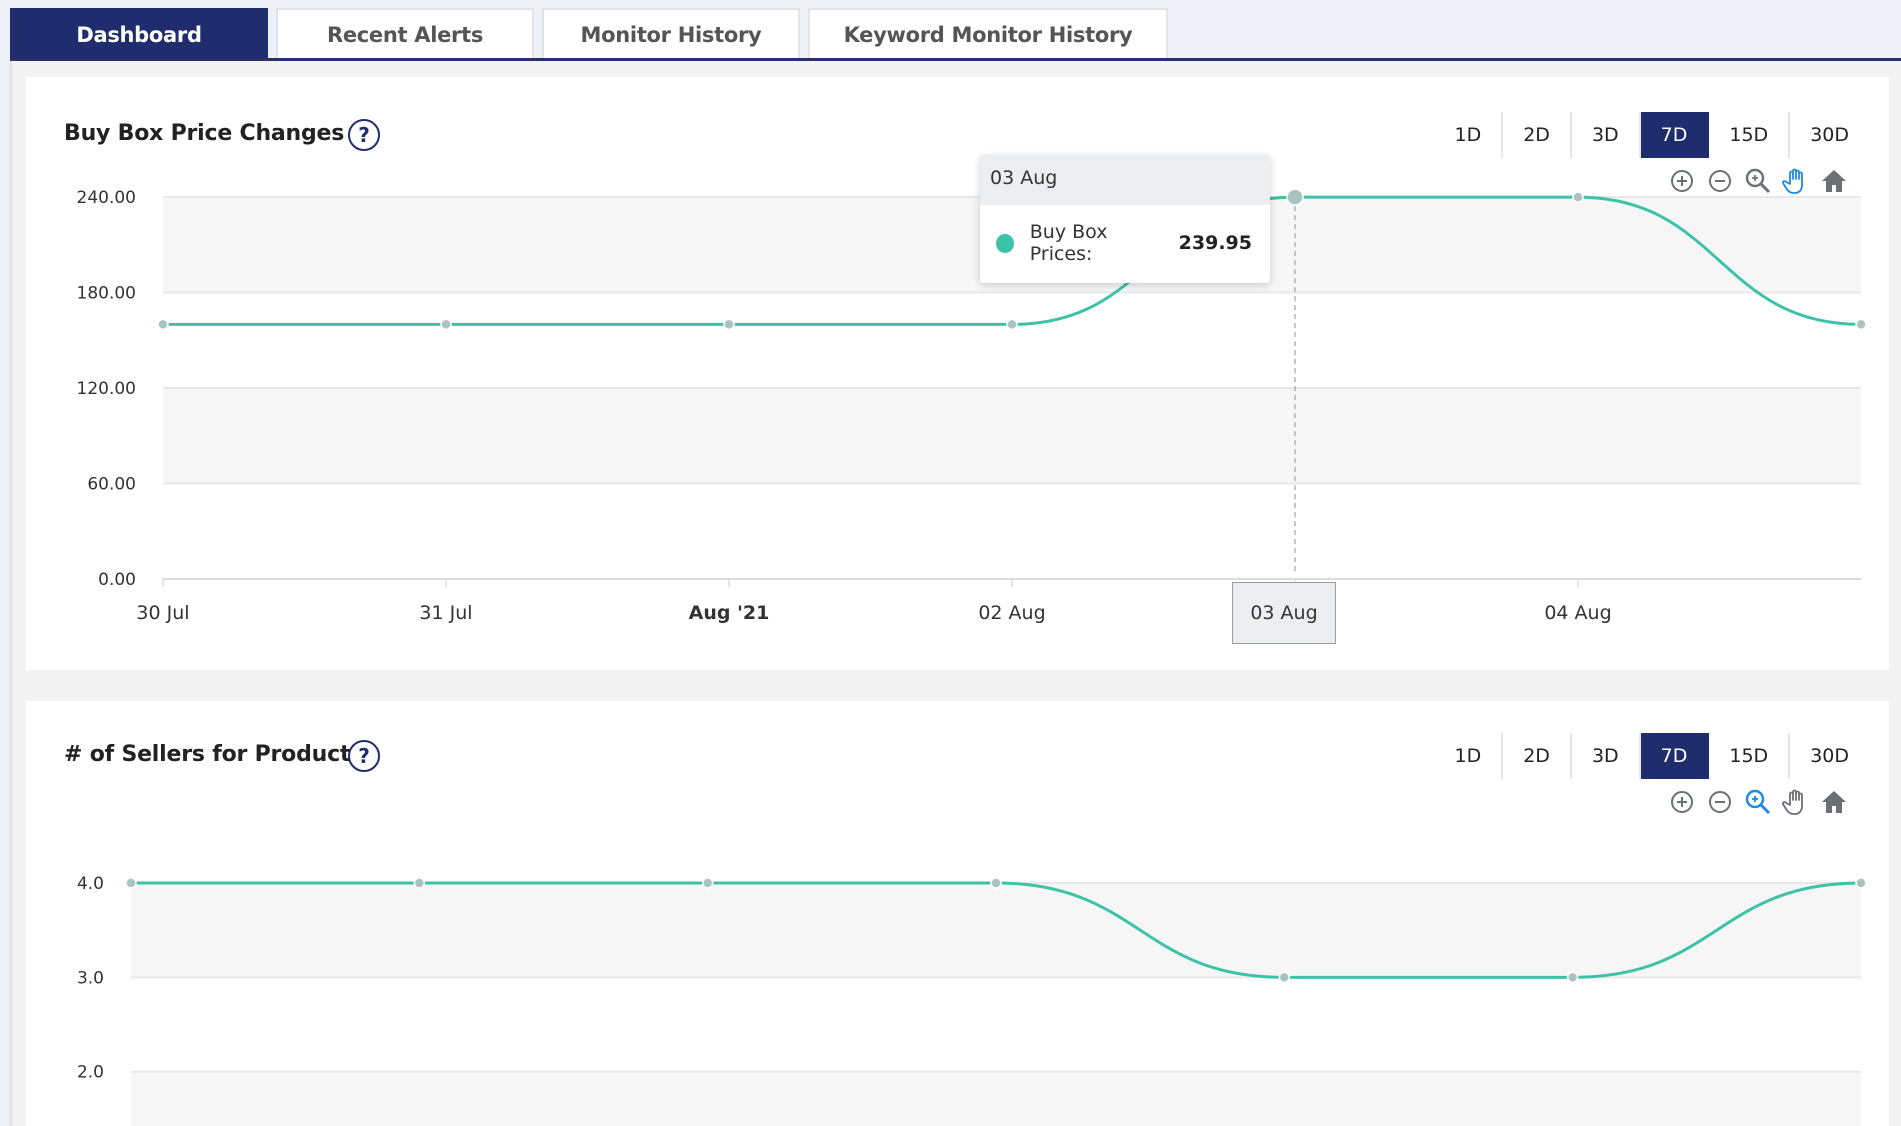 The image size is (1901, 1126). Describe the element at coordinates (1125, 180) in the screenshot. I see `tooltip-date: 03 Aug` at that location.